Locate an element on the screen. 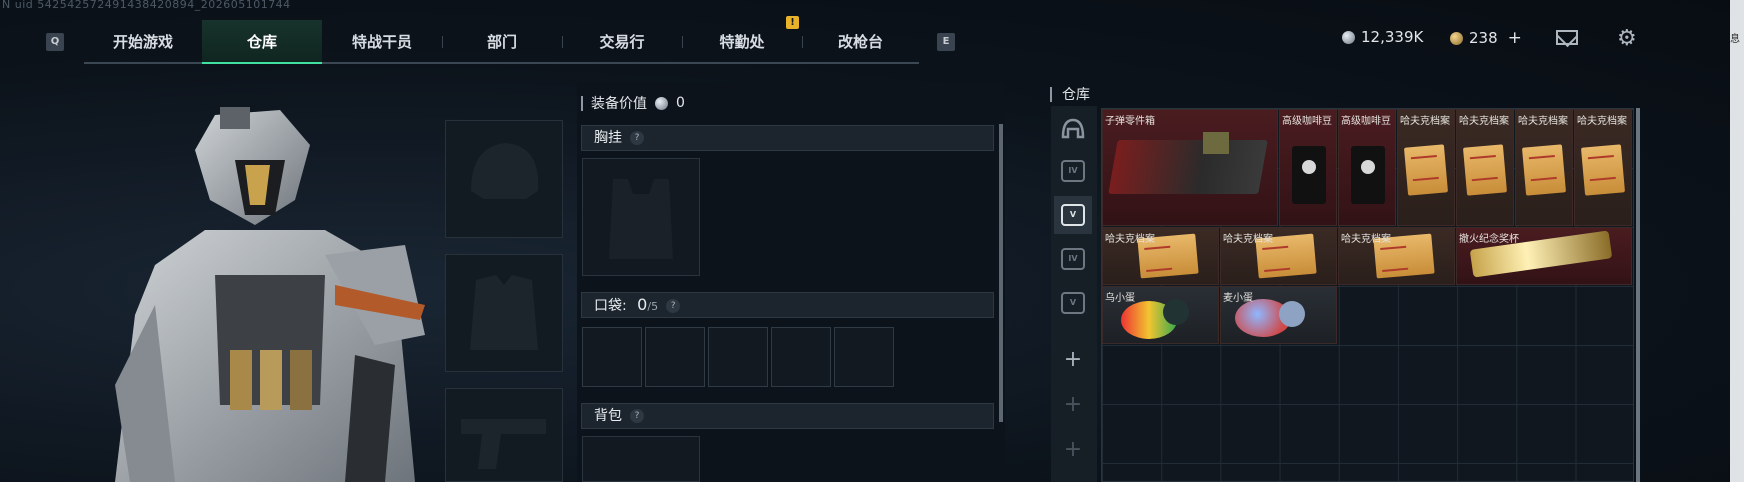 The width and height of the screenshot is (1744, 482). pocket-label: 口袋: is located at coordinates (610, 306).